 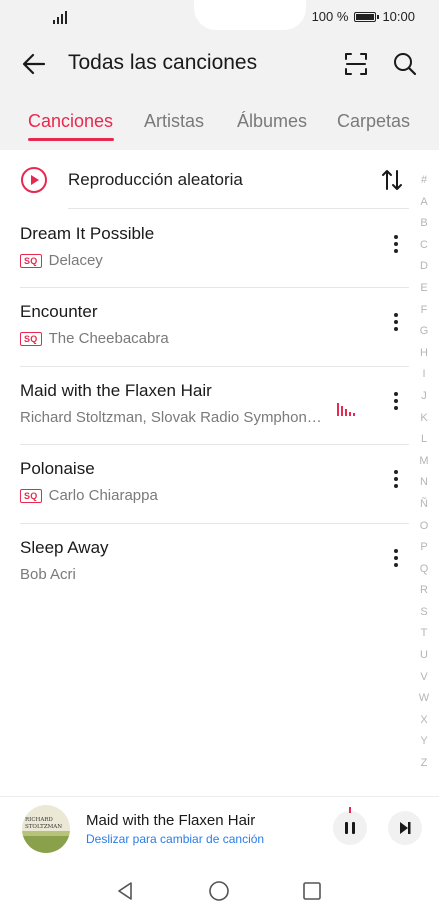 What do you see at coordinates (424, 570) in the screenshot?
I see `alpha-index-letter: Q` at bounding box center [424, 570].